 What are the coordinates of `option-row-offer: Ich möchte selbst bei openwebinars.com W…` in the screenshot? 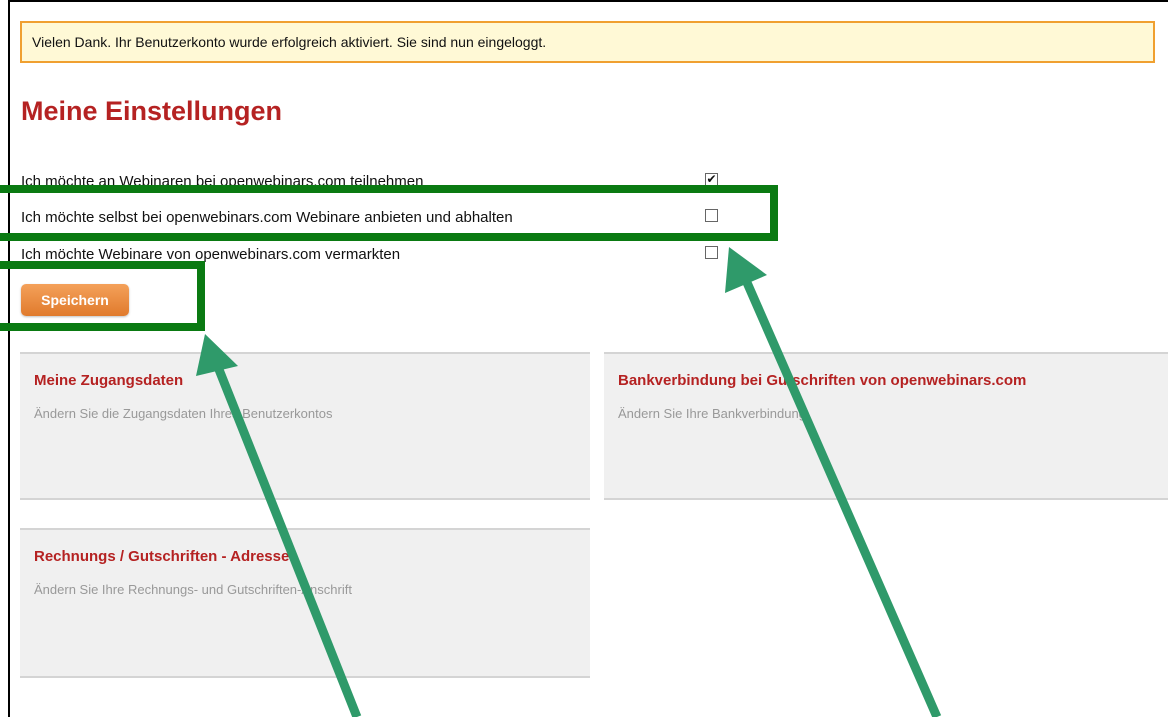 It's located at (371, 220).